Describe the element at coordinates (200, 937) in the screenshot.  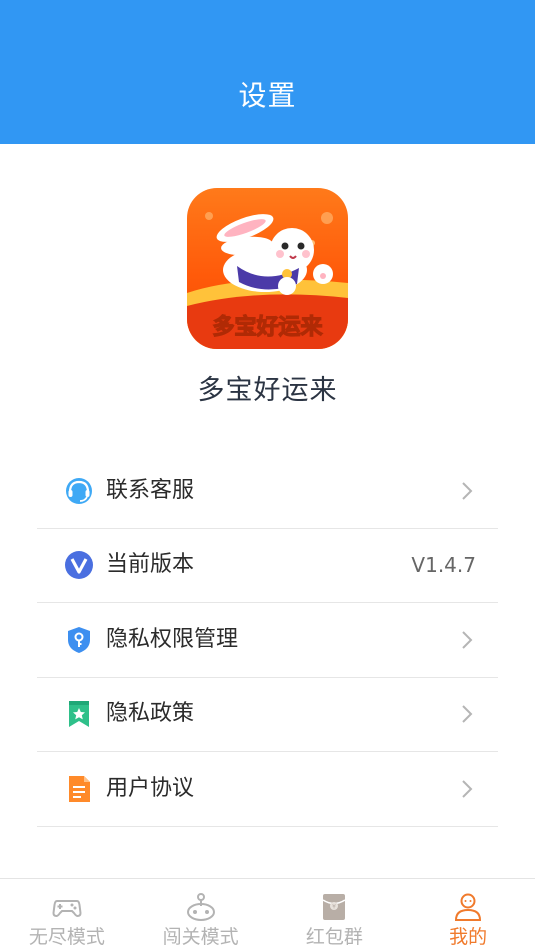
I see `tab-label: 闯关模式` at that location.